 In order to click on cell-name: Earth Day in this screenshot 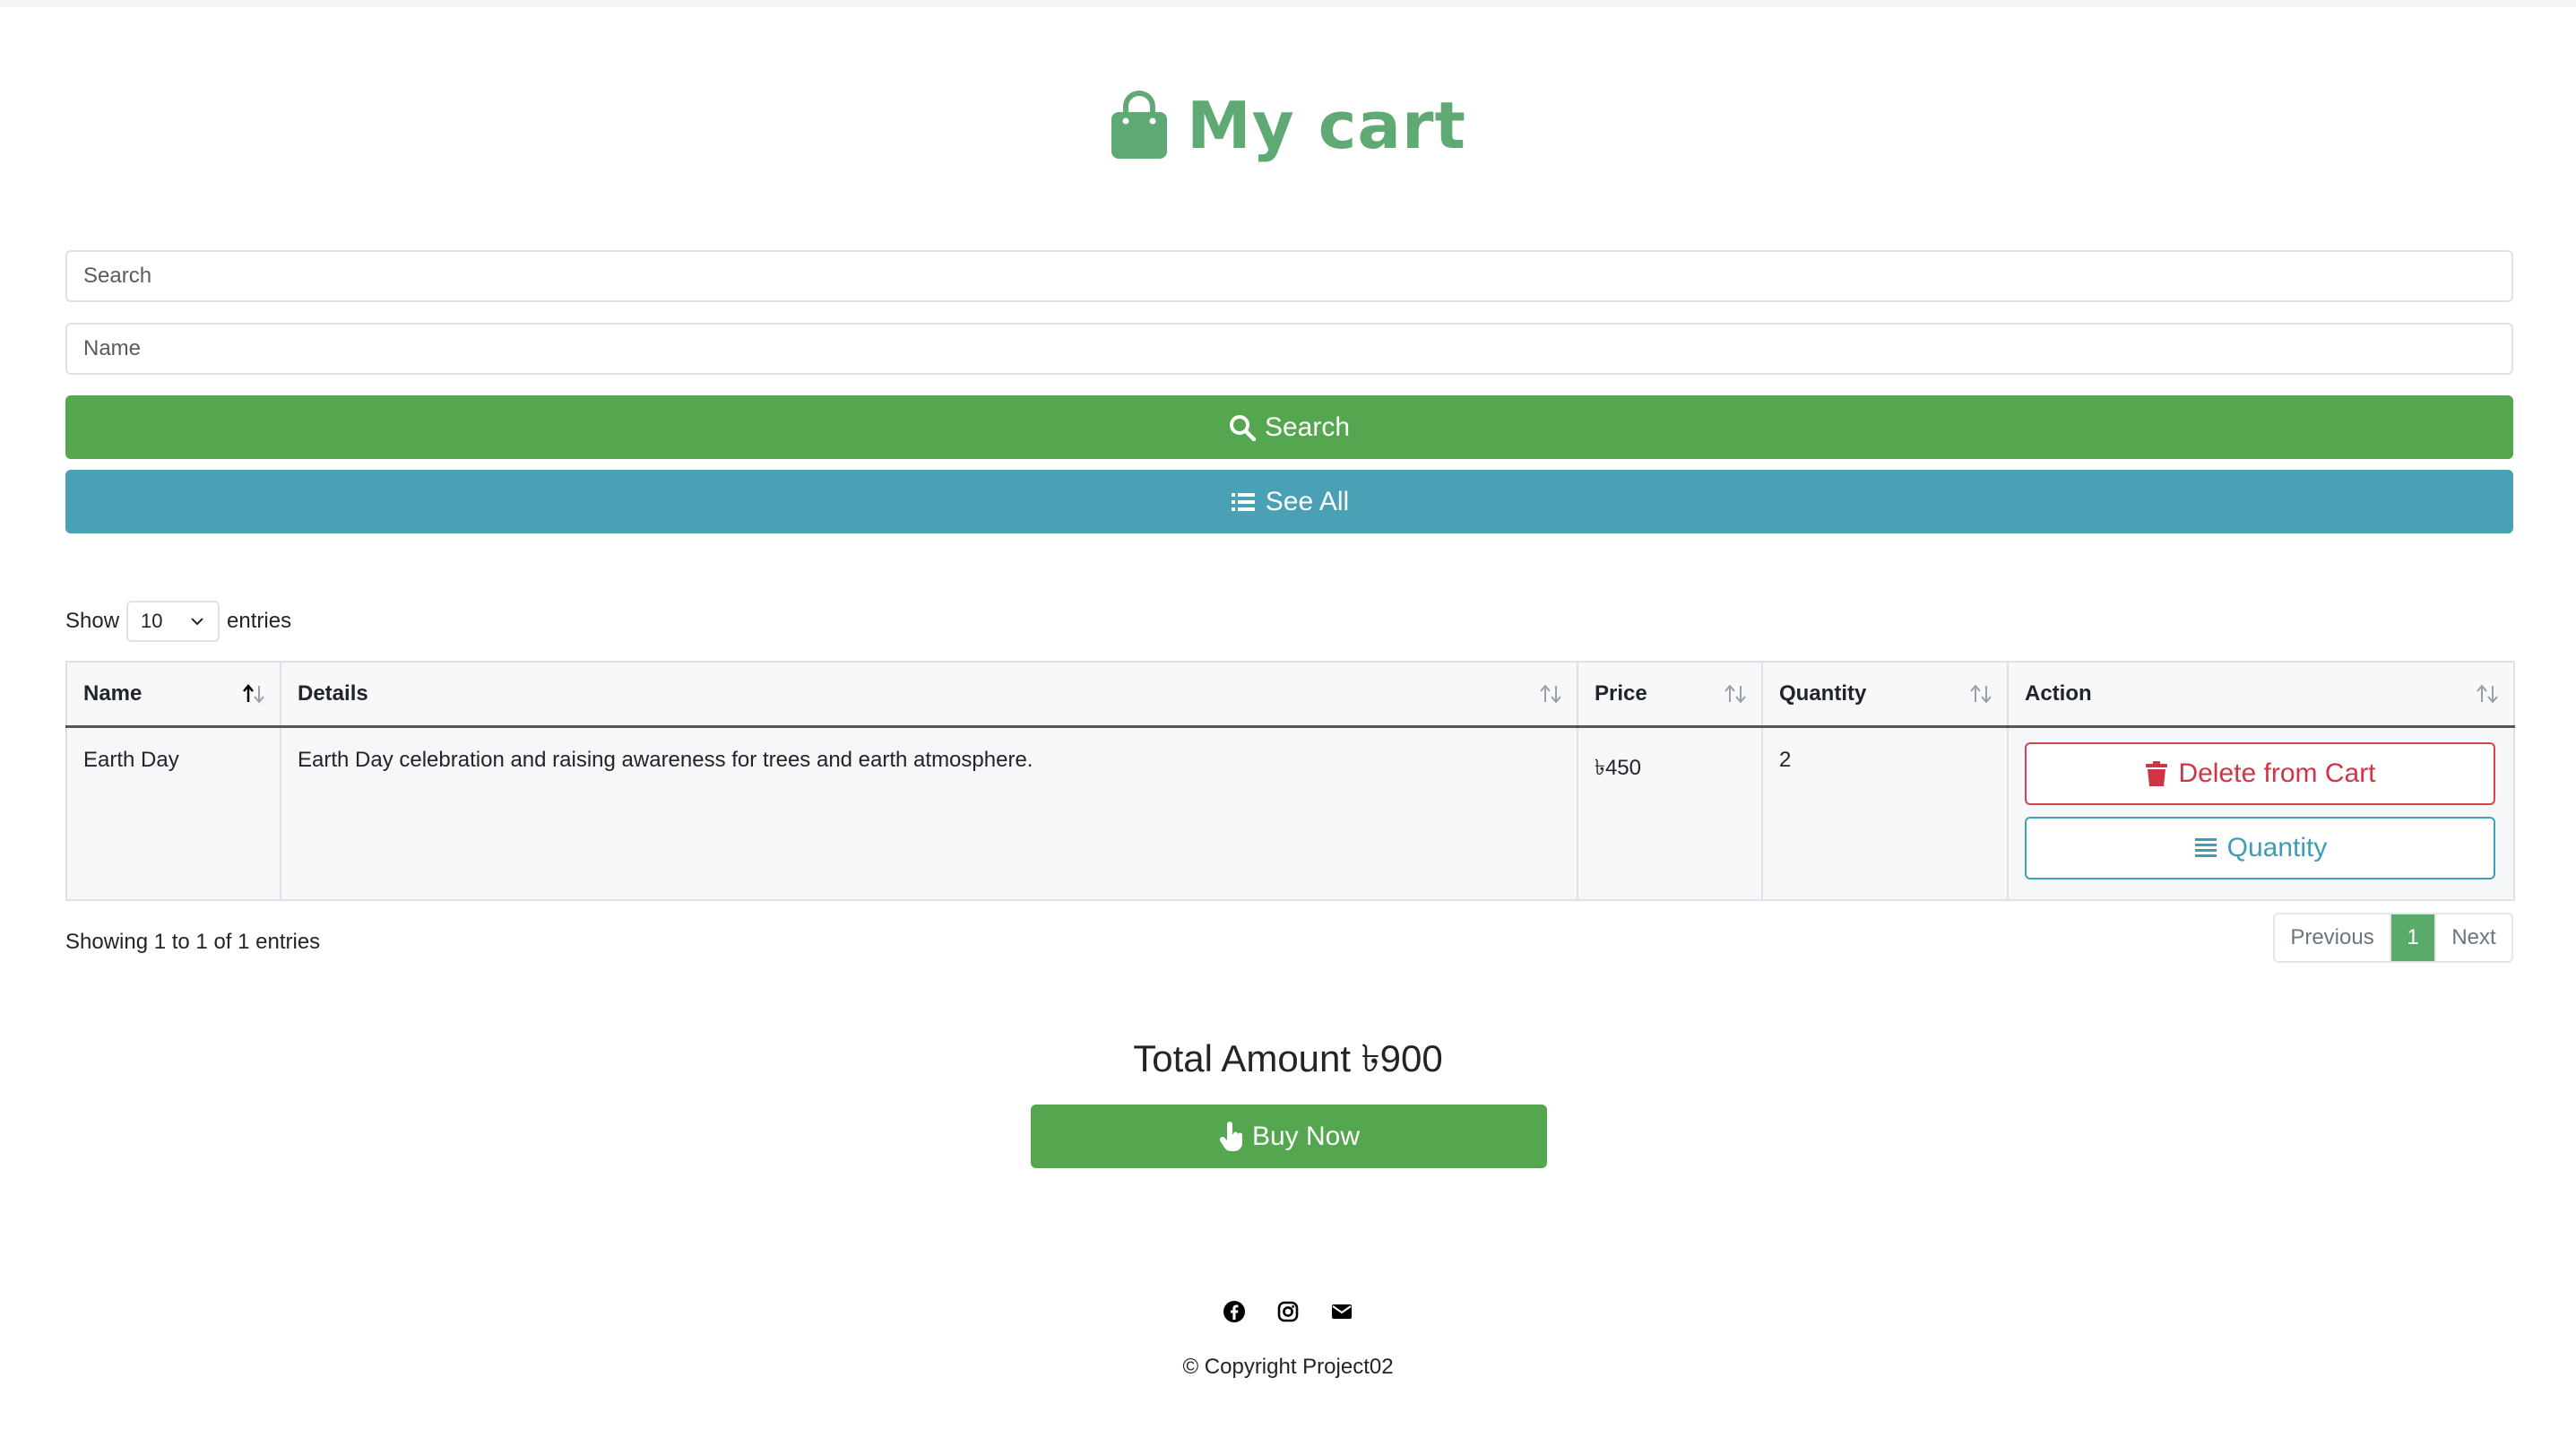, I will do `click(173, 813)`.